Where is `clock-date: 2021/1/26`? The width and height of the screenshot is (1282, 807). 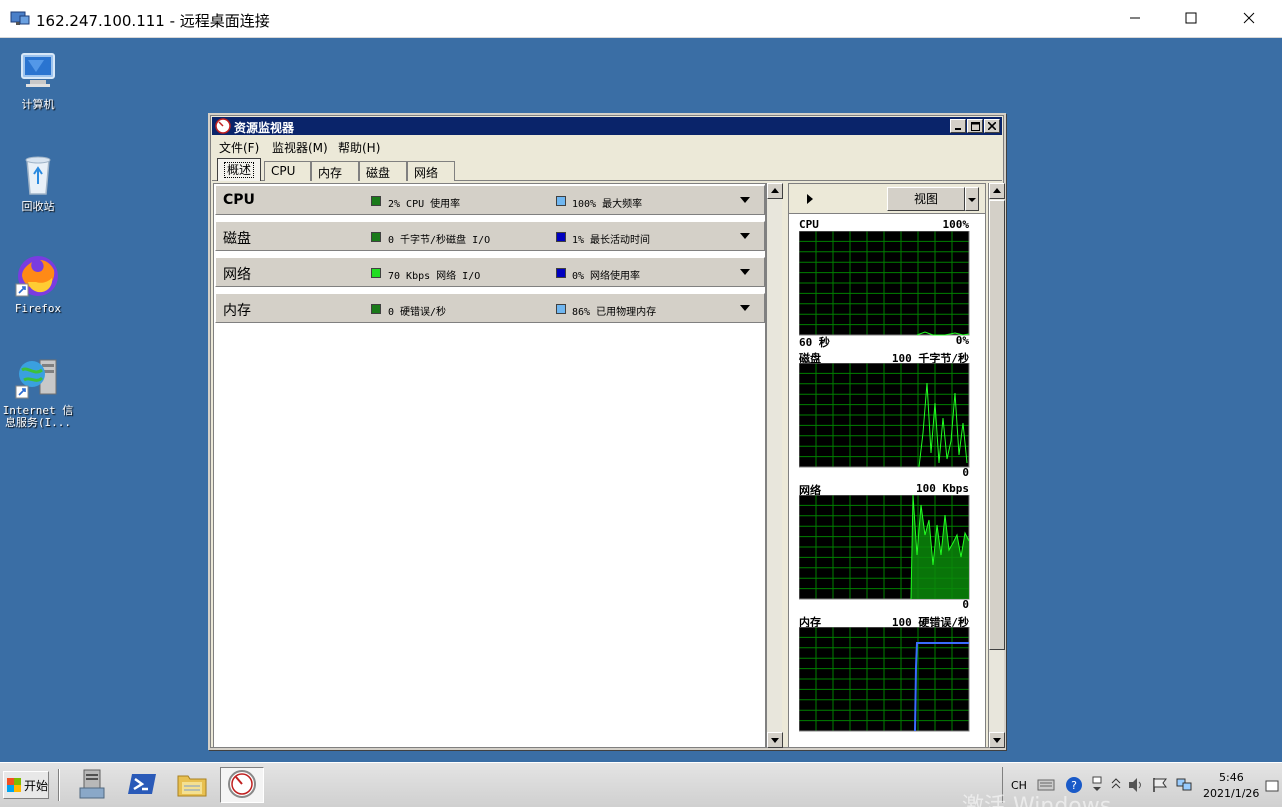
clock-date: 2021/1/26 is located at coordinates (1231, 793).